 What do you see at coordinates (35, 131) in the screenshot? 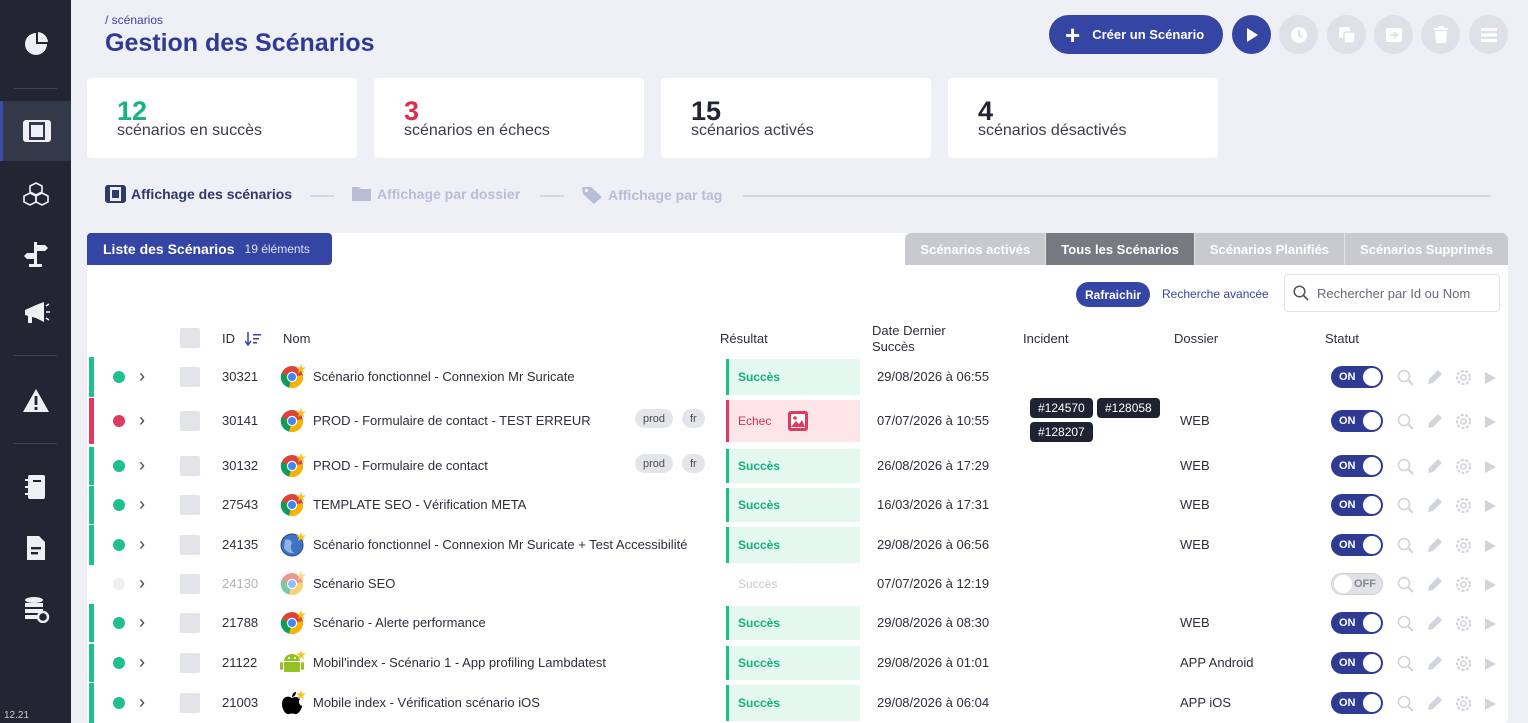
I see `scenarios-film-icon` at bounding box center [35, 131].